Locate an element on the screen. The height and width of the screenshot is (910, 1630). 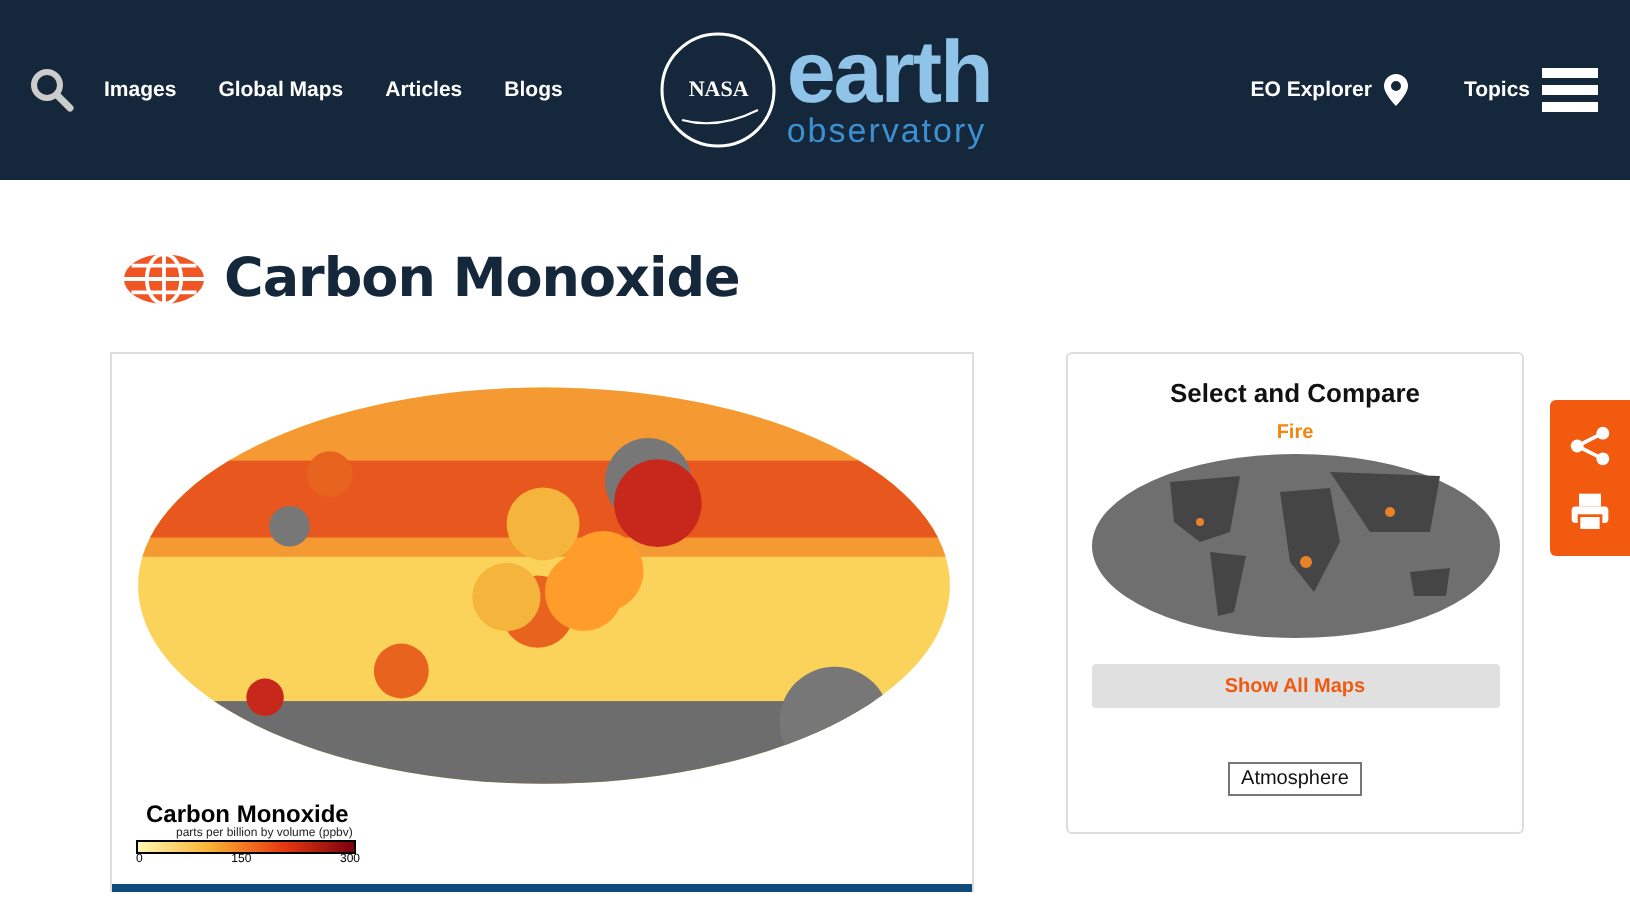
category-tag: Atmosphere is located at coordinates (1295, 779).